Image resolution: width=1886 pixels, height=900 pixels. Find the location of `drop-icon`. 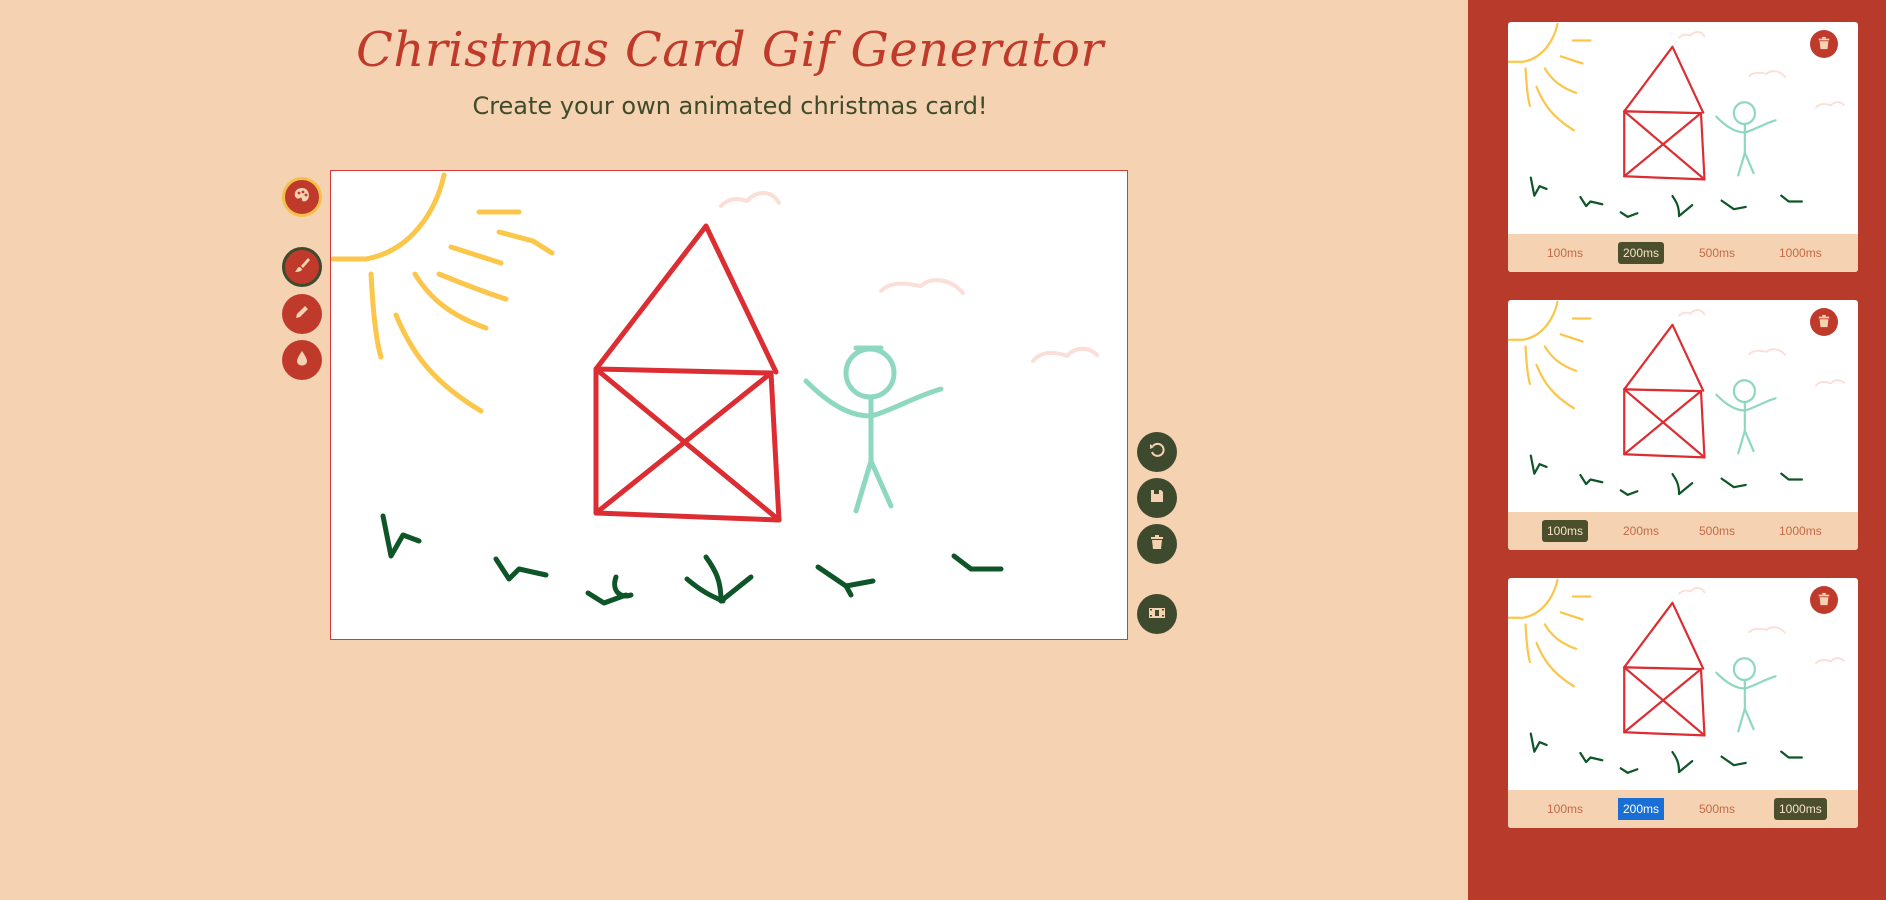

drop-icon is located at coordinates (302, 360).